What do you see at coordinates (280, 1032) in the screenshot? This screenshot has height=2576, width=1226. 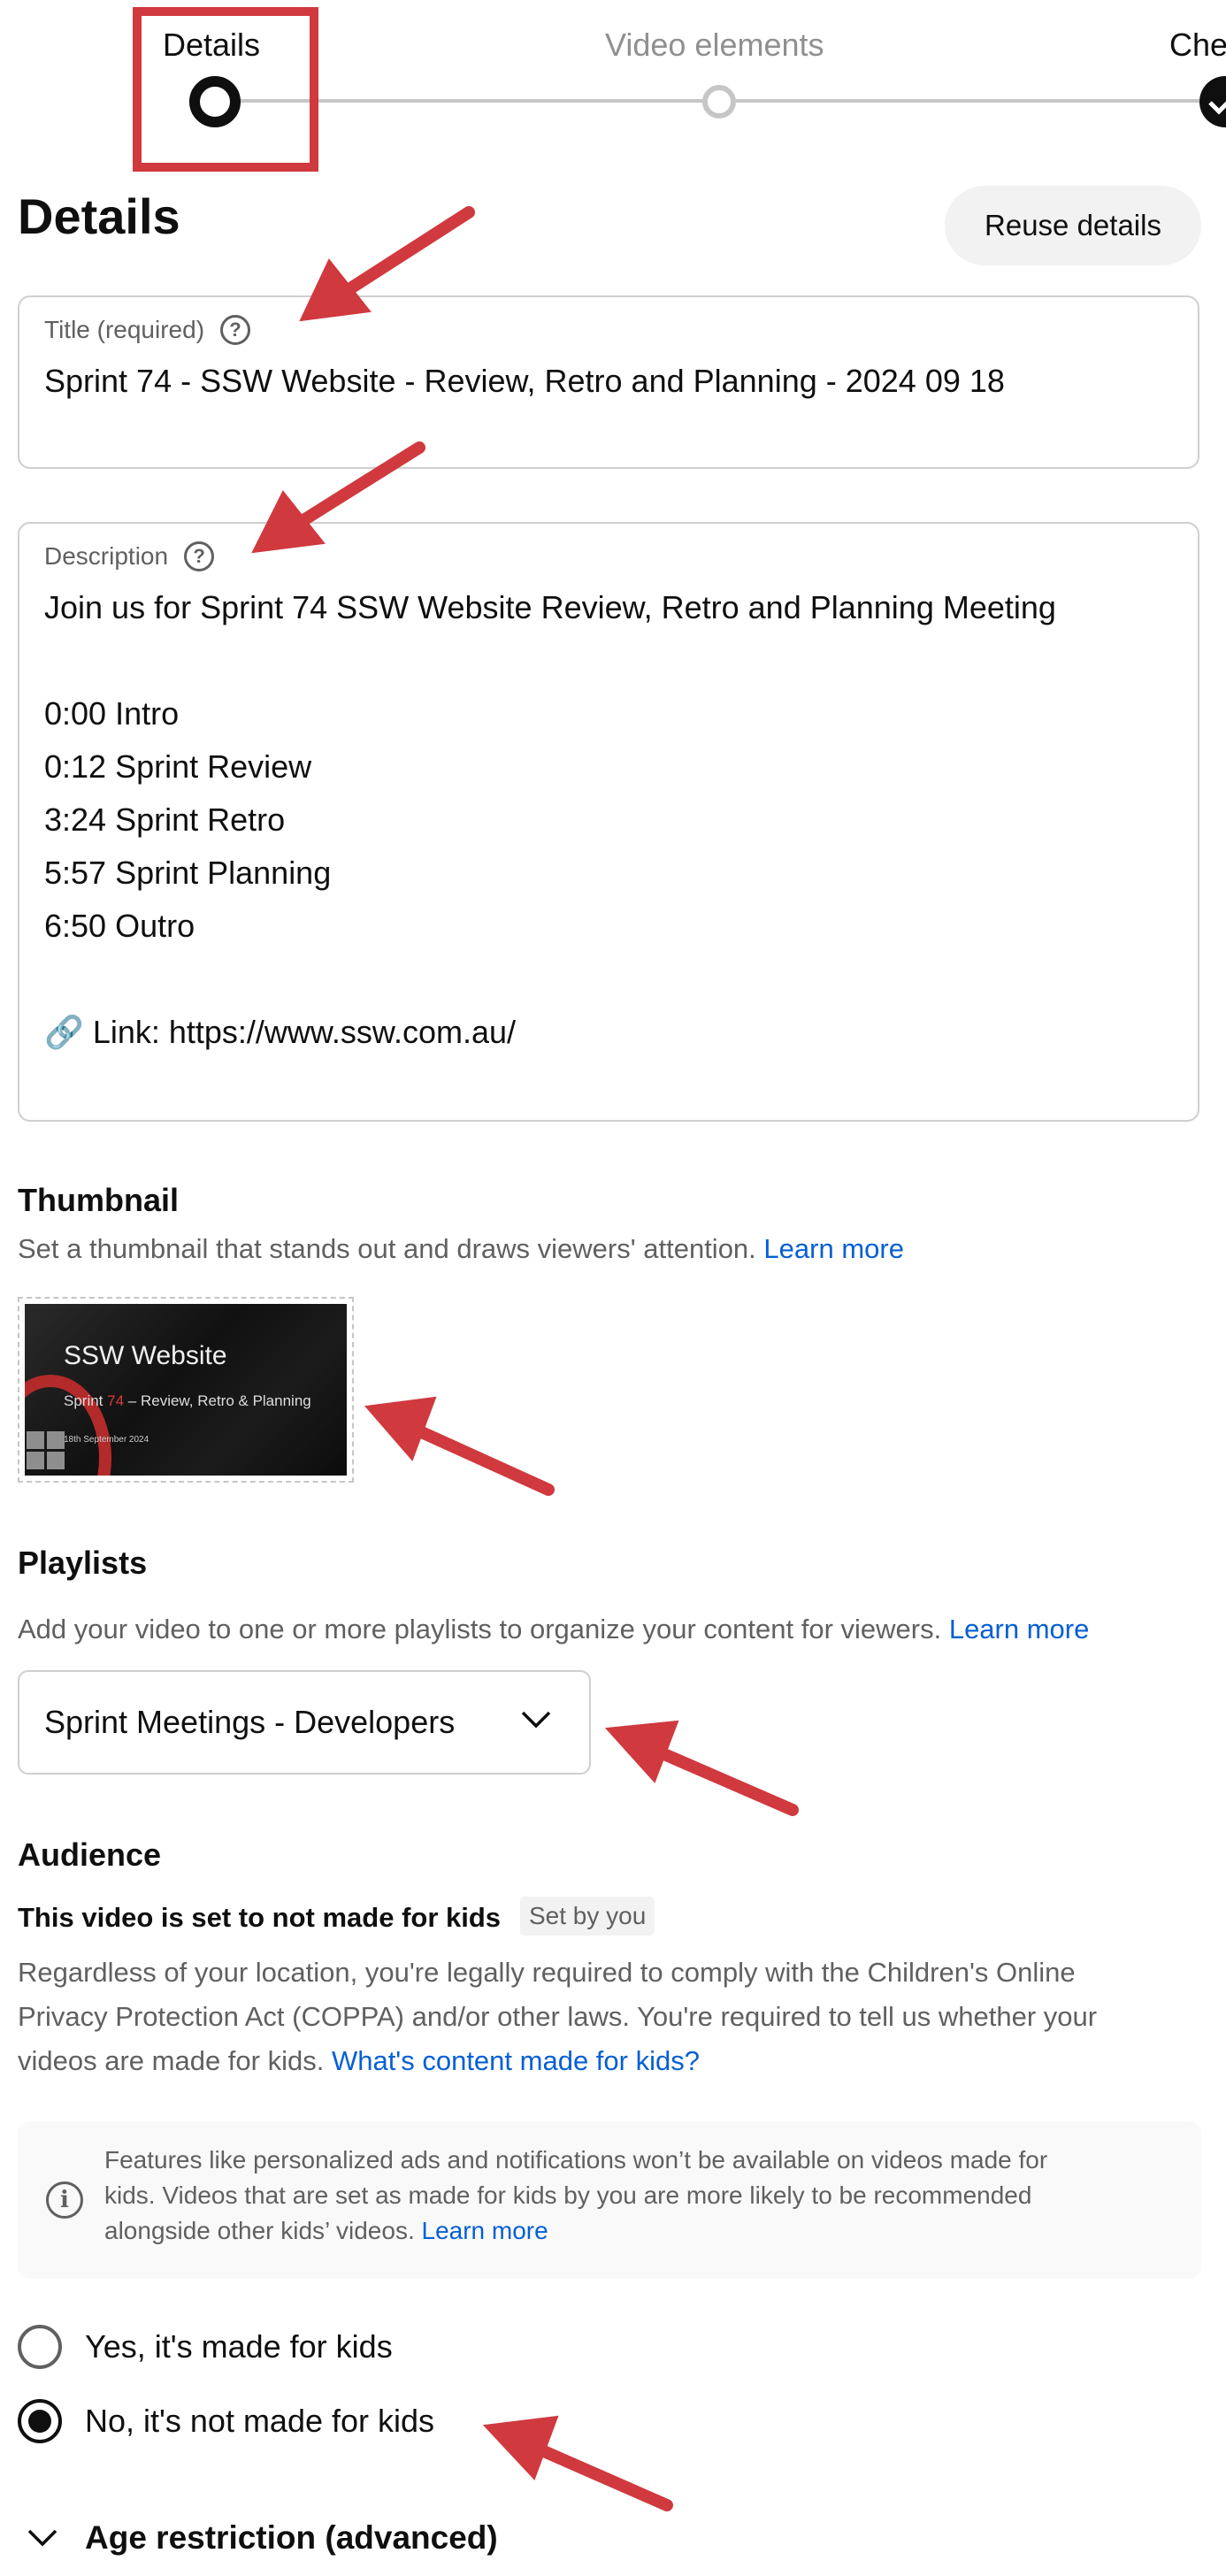 I see `description-line: 🔗 Link: https://www.ssw.com.au/` at bounding box center [280, 1032].